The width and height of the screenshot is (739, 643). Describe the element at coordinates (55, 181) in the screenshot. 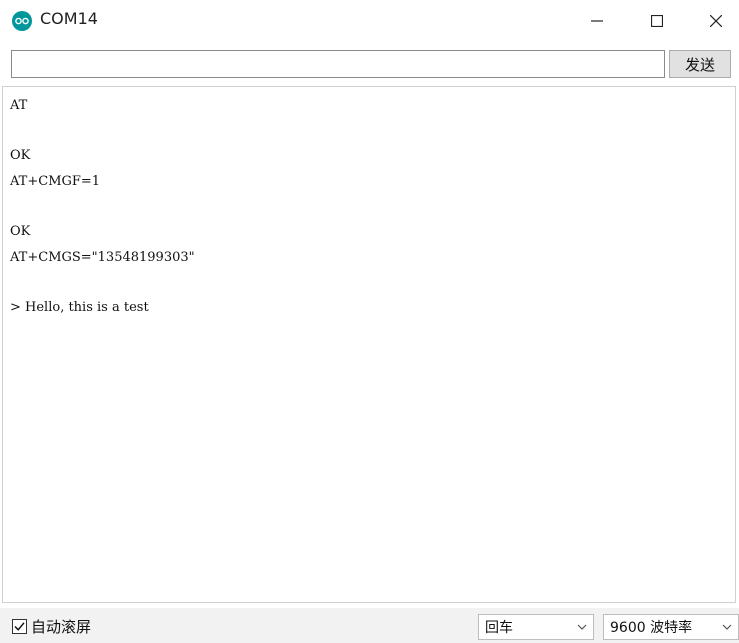

I see `output-line: AT+CMGF=1` at that location.